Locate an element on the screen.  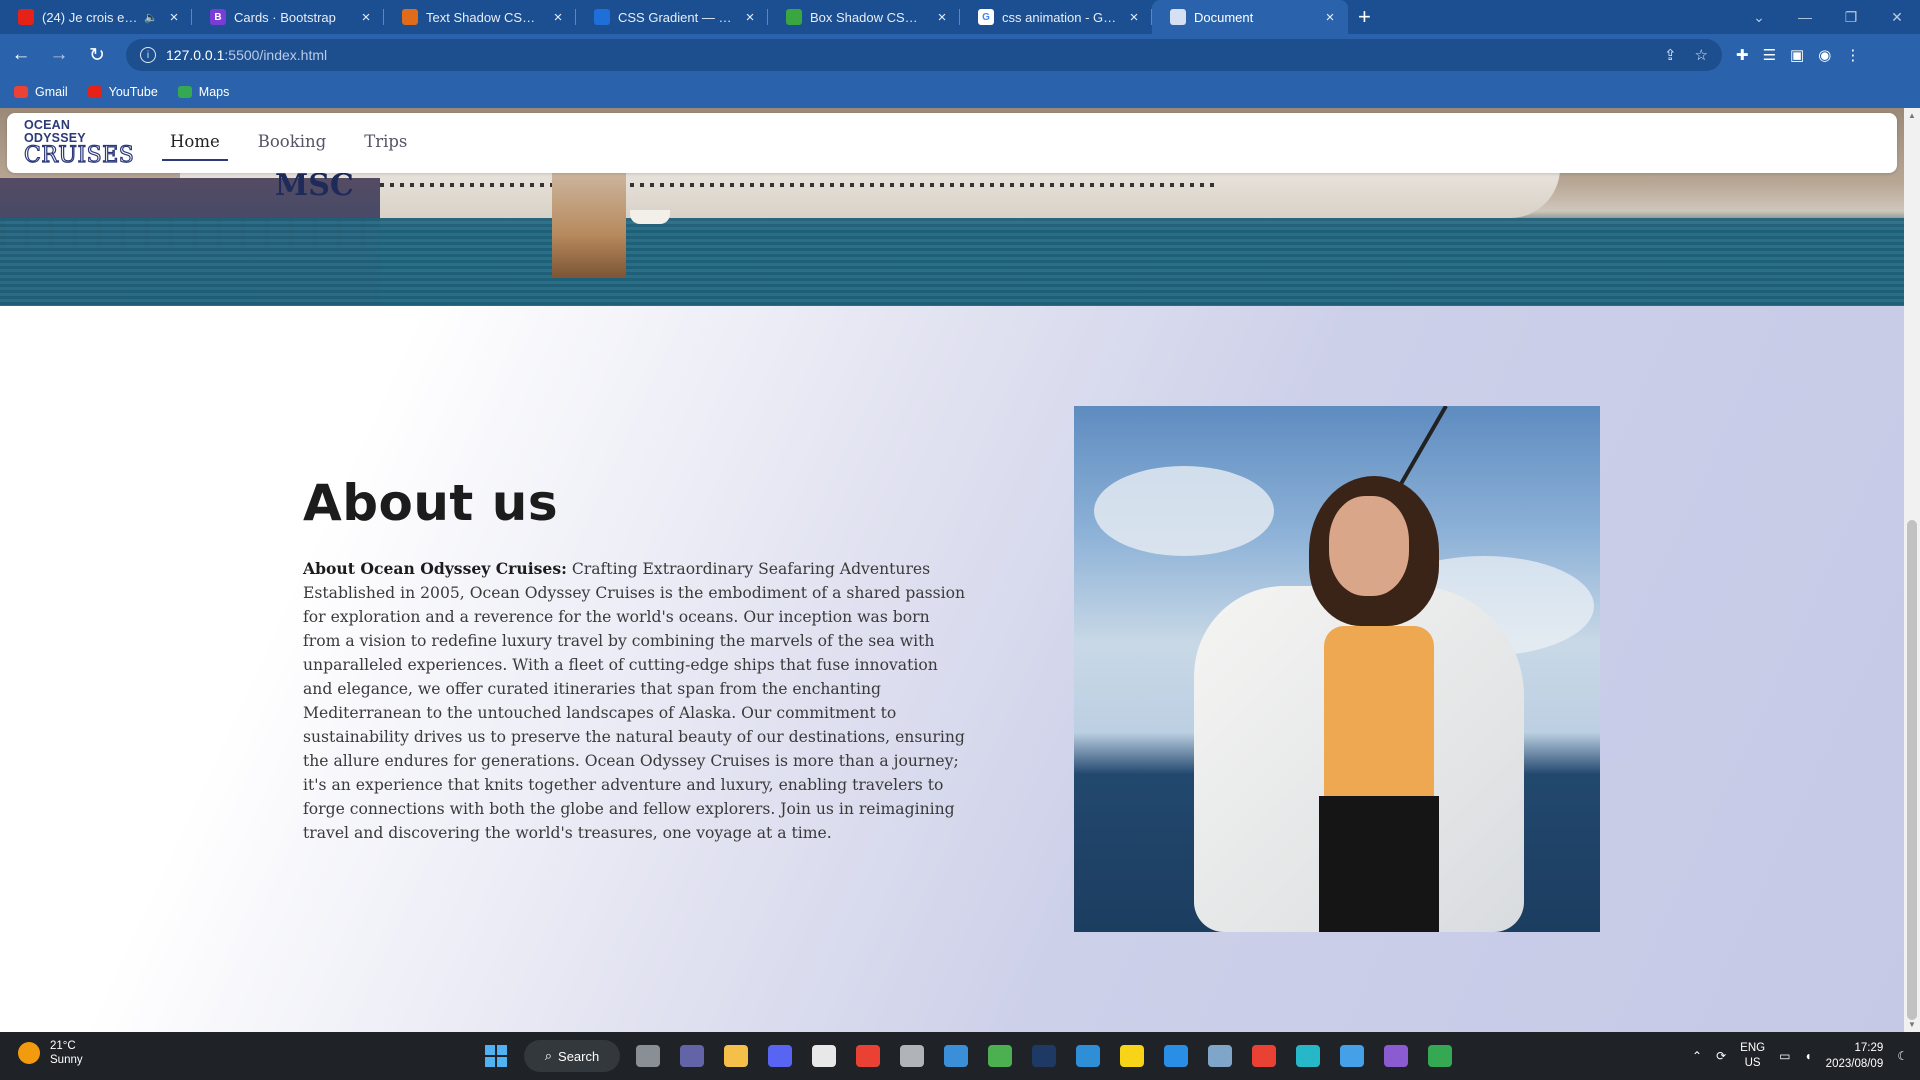
page-scrollbar: ▲ ▼ is located at coordinates (1912, 570).